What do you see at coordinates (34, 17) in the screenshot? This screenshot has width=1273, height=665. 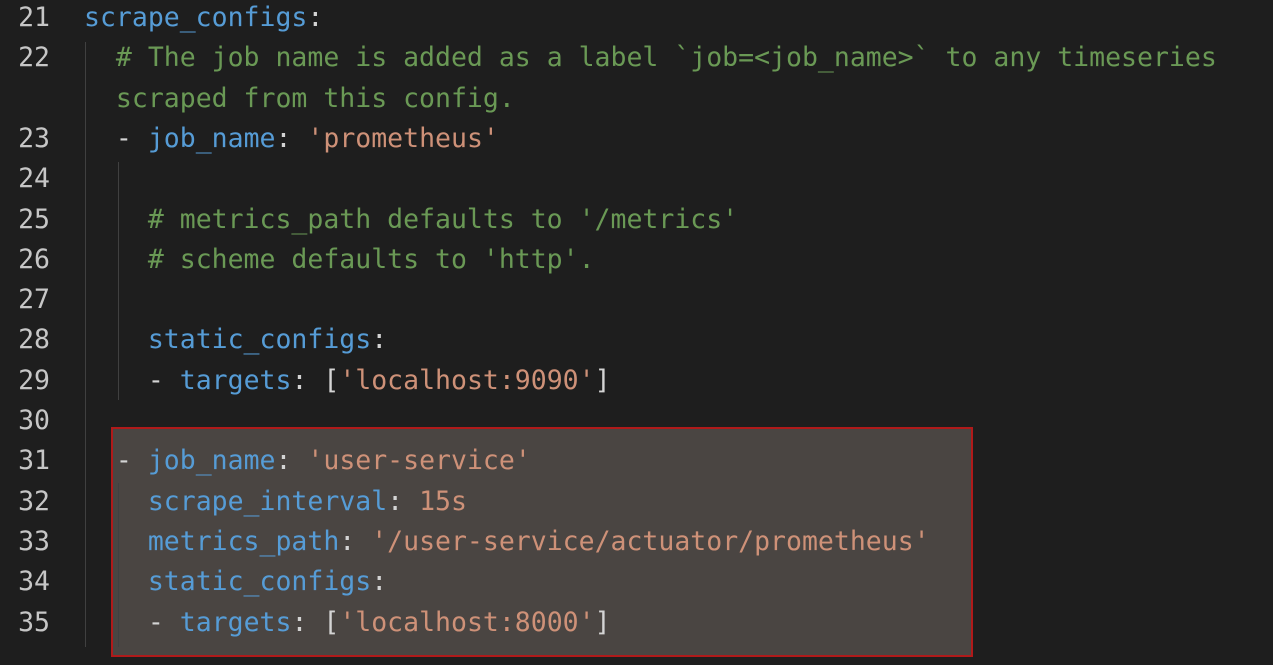 I see `line-number: 21` at bounding box center [34, 17].